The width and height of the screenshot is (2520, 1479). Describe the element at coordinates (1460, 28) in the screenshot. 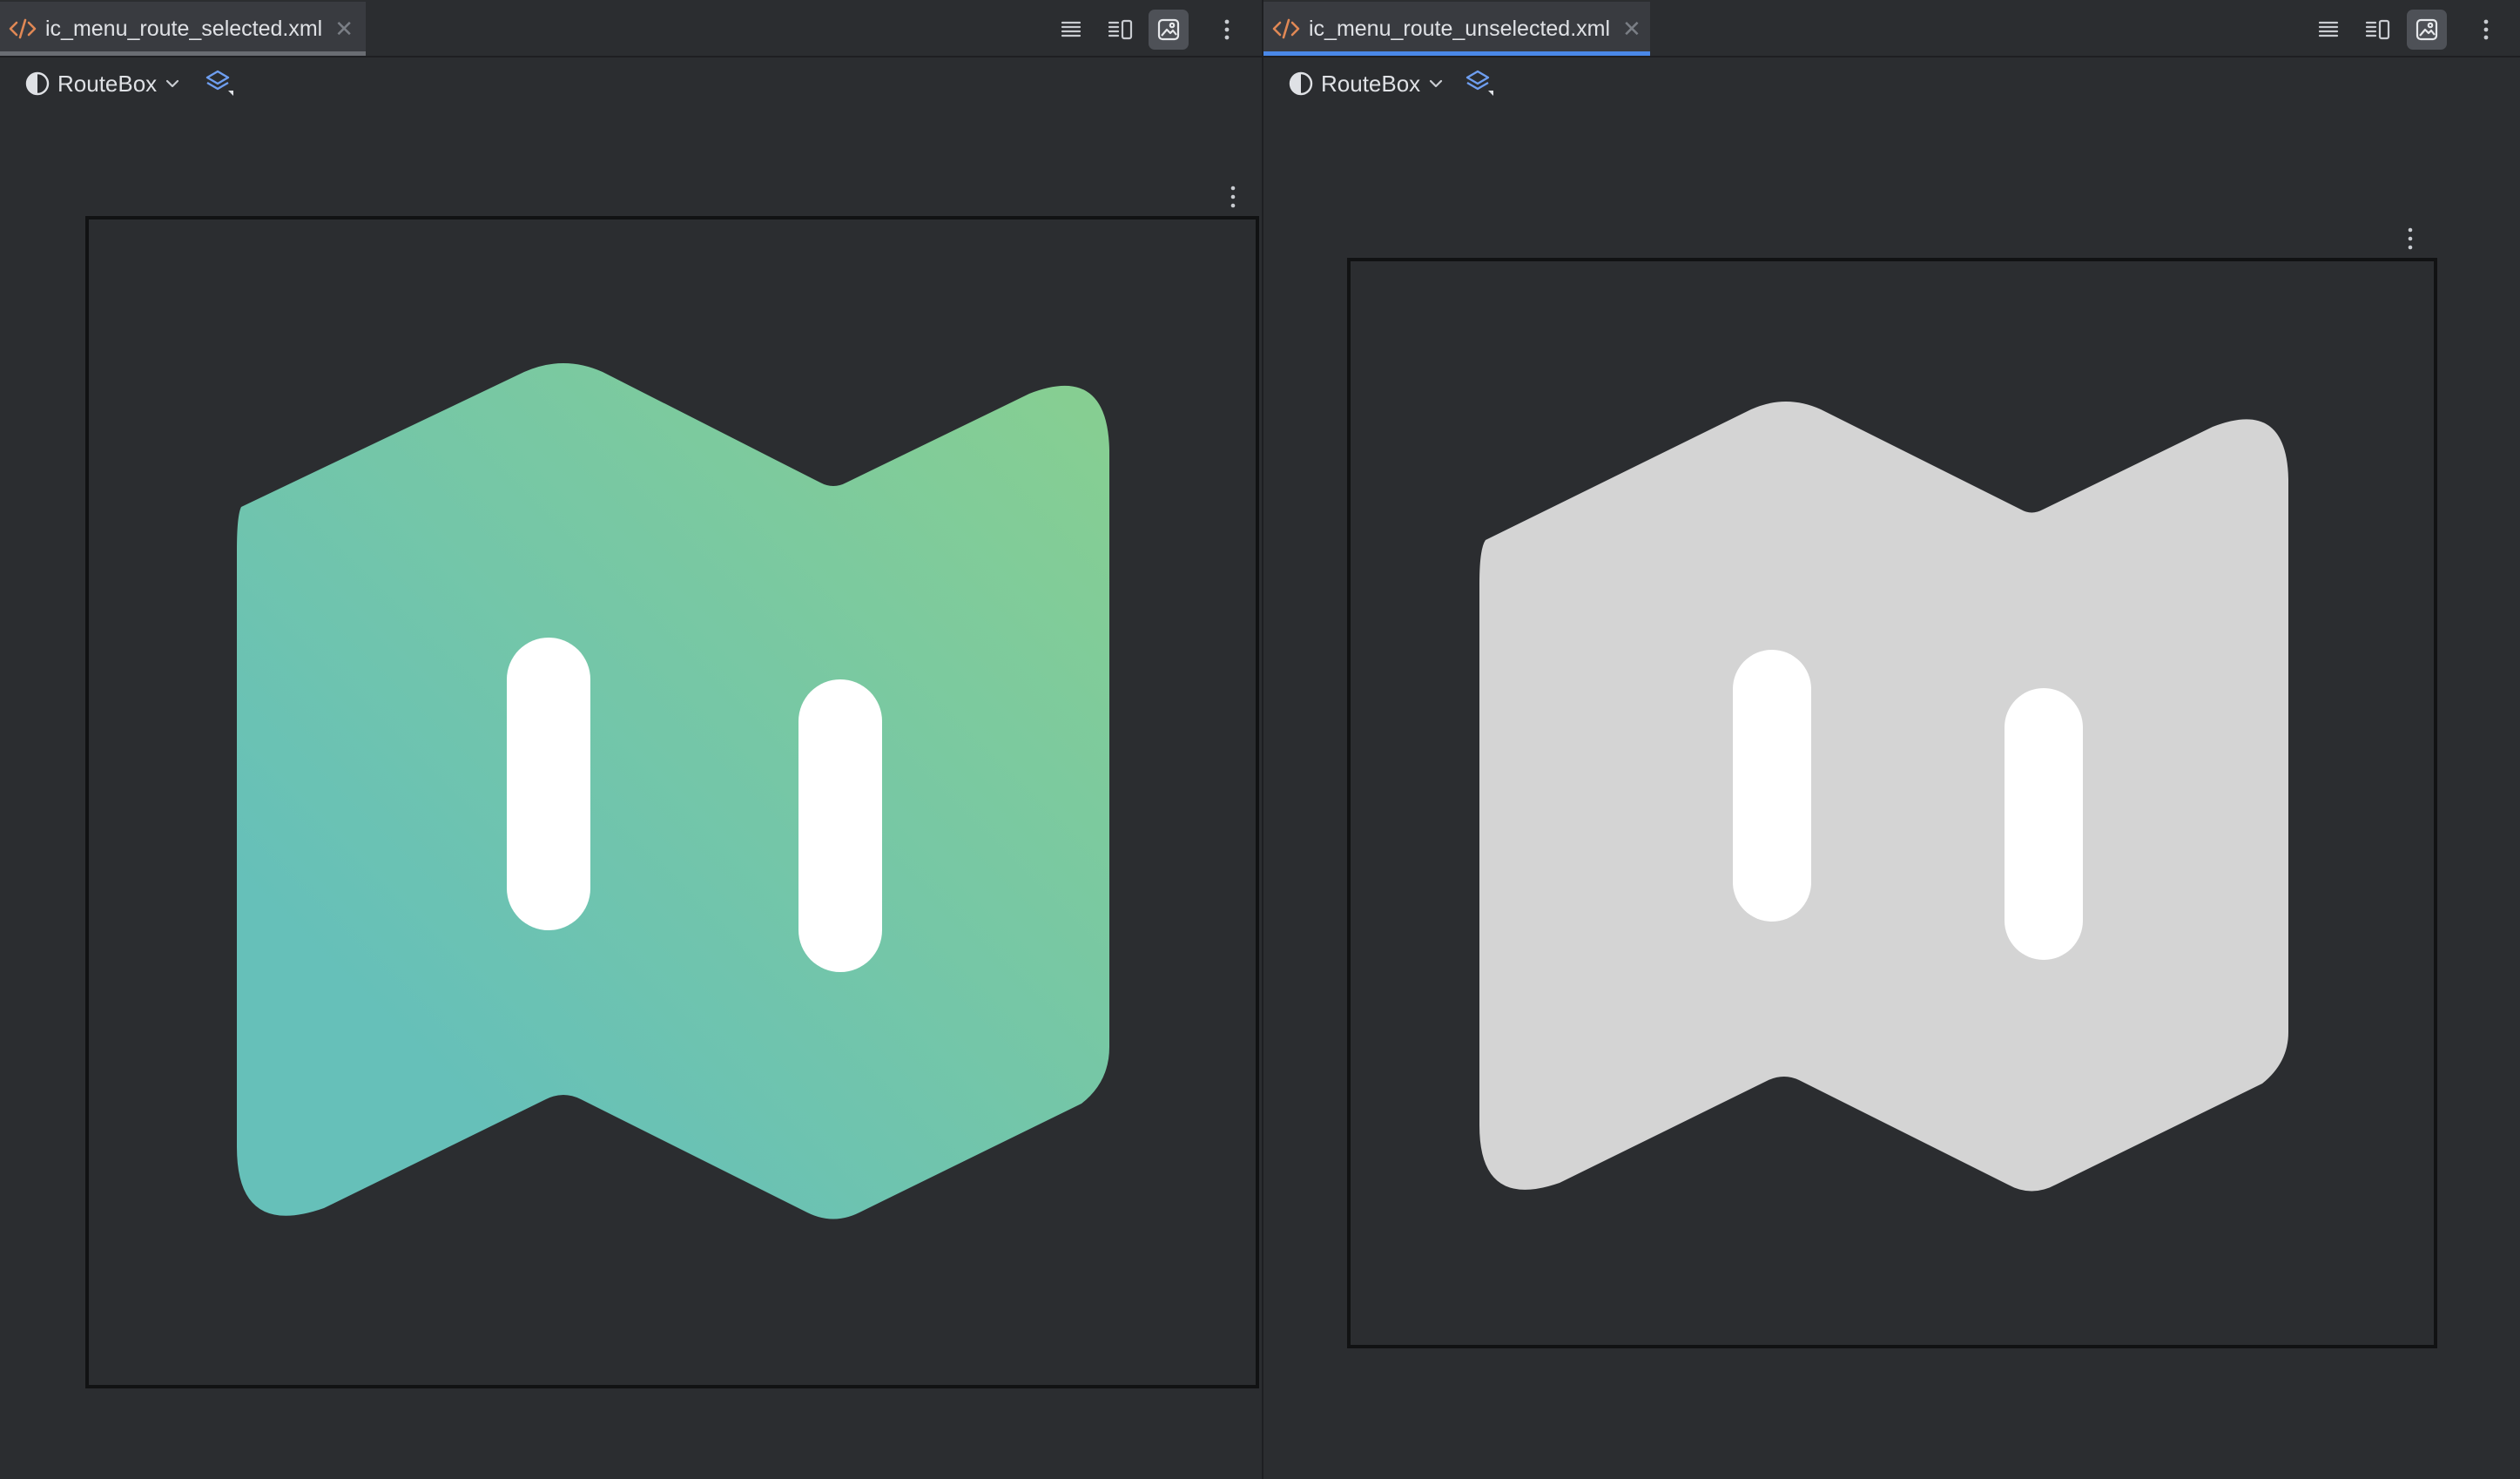

I see `tab-label: ic_menu_route_unselected.xml` at that location.